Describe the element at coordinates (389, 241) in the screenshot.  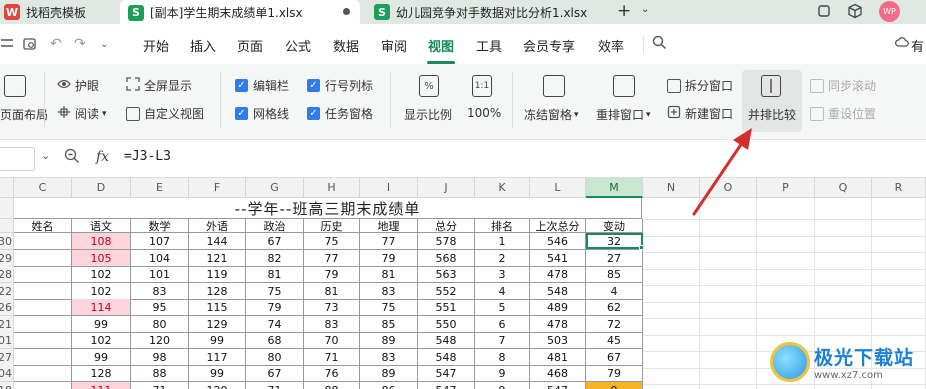
I see `table-cell: 77` at that location.